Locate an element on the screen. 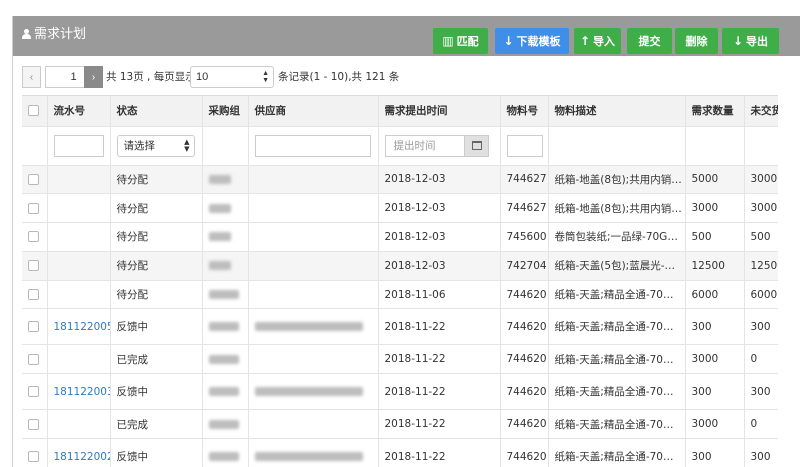 The height and width of the screenshot is (467, 800). col-purchase-group: 采购组 is located at coordinates (225, 111).